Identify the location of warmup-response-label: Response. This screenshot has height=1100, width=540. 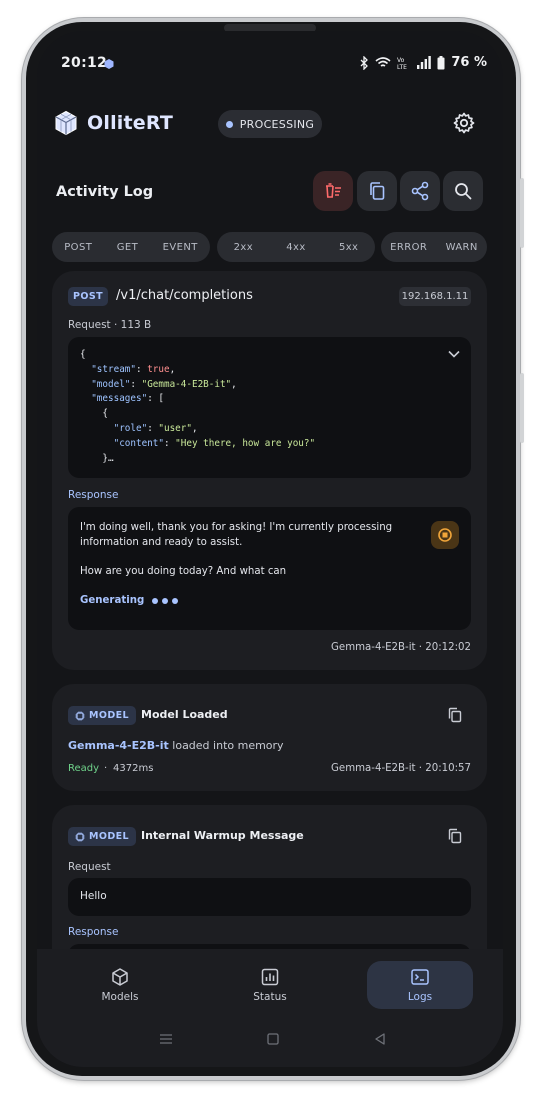
(93, 932).